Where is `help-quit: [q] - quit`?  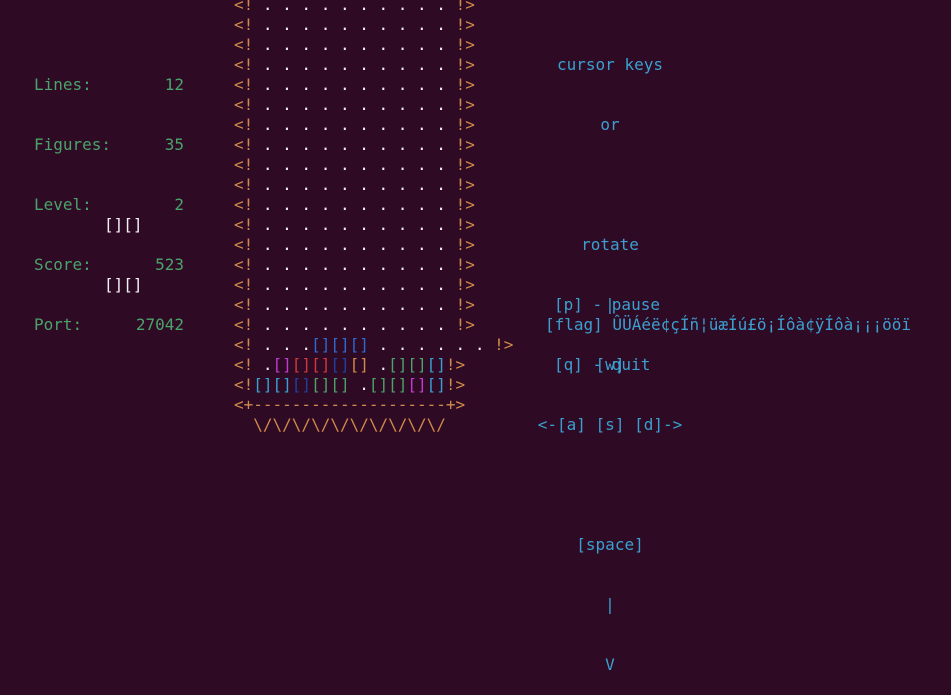 help-quit: [q] - quit is located at coordinates (602, 364).